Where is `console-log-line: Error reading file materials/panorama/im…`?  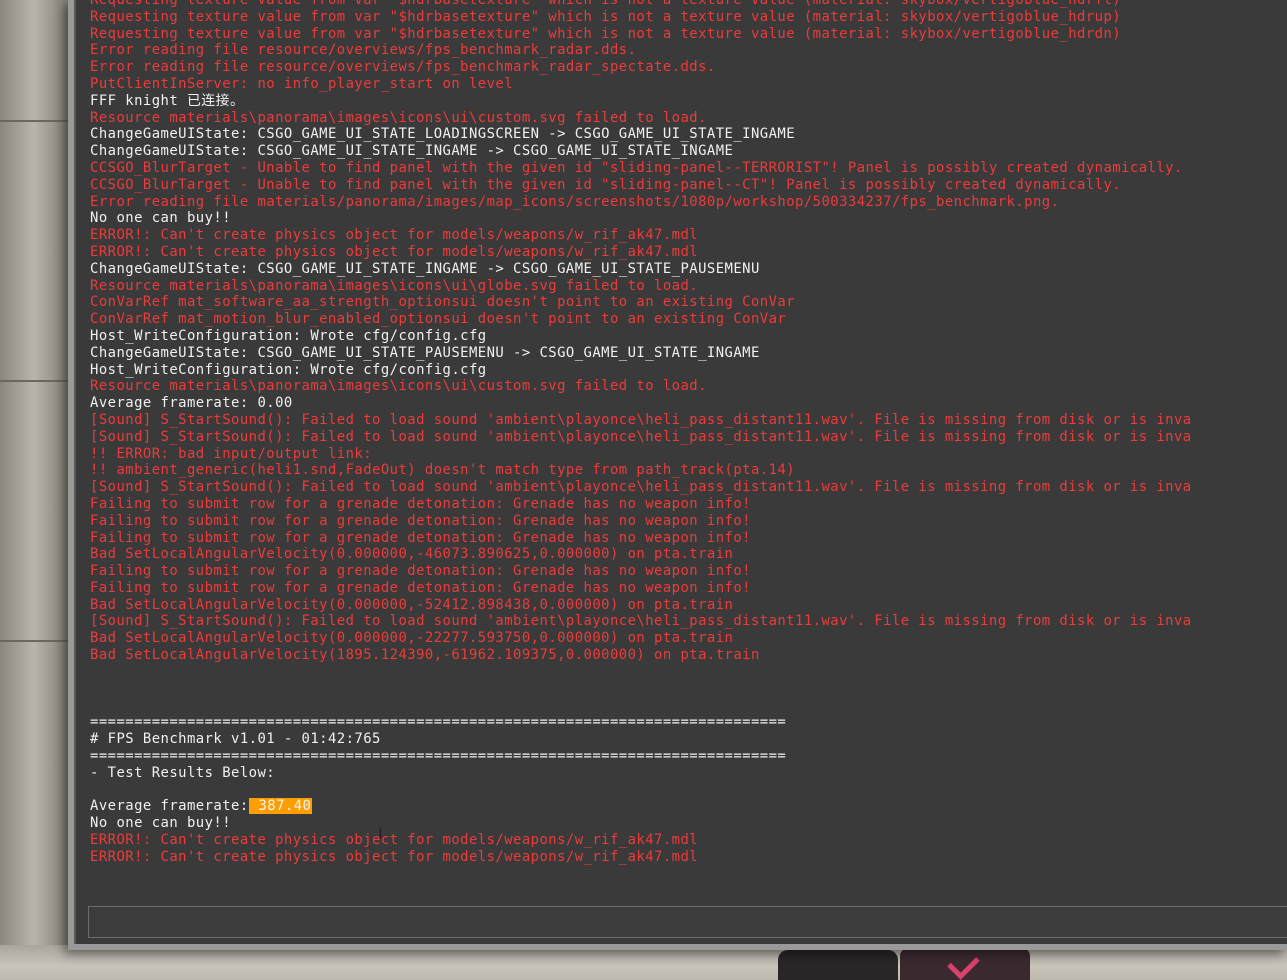
console-log-line: Error reading file materials/panorama/im… is located at coordinates (688, 202).